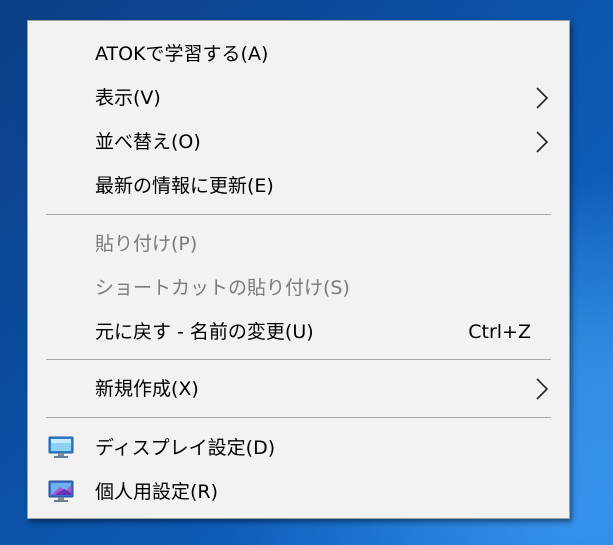 The width and height of the screenshot is (613, 545). I want to click on menu-item-undo-rename: 元に戻す - 名前の変更(U) Ctrl+Z, so click(298, 332).